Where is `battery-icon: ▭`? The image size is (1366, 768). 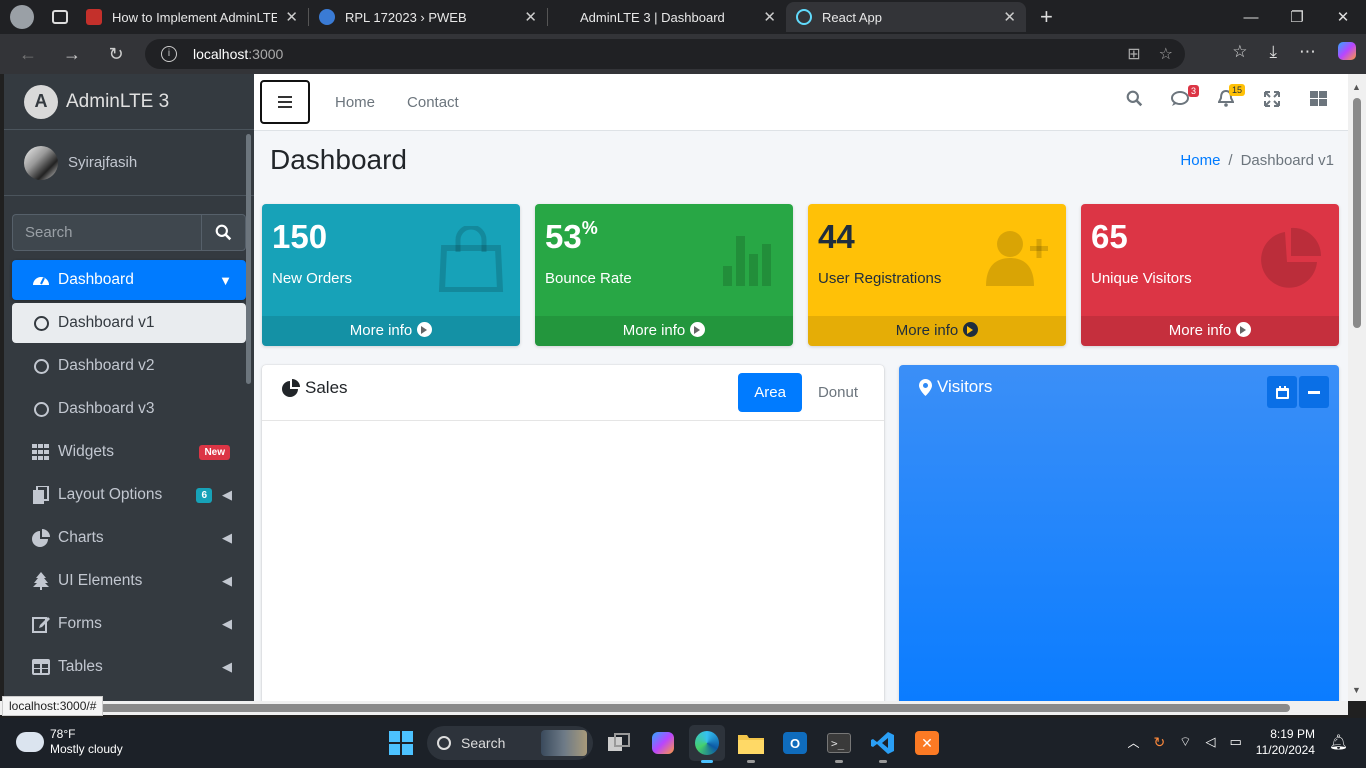 battery-icon: ▭ is located at coordinates (1235, 742).